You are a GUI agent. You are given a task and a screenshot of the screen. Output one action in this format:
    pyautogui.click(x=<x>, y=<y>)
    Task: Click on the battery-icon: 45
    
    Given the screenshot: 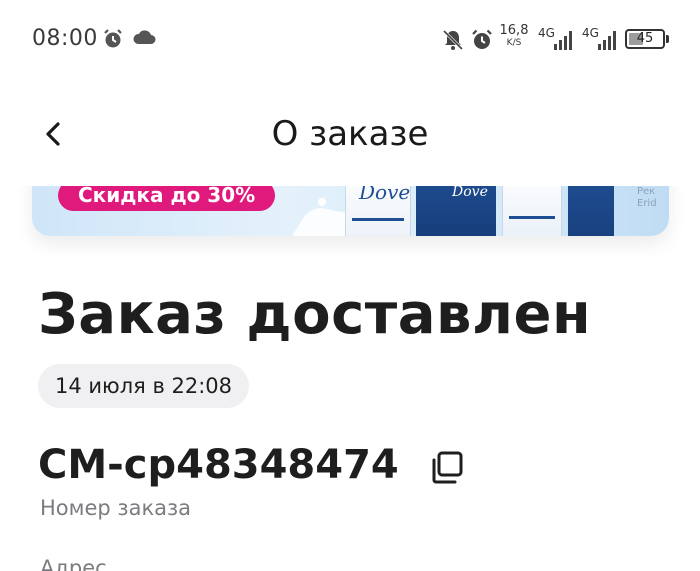 What is the action you would take?
    pyautogui.click(x=645, y=39)
    